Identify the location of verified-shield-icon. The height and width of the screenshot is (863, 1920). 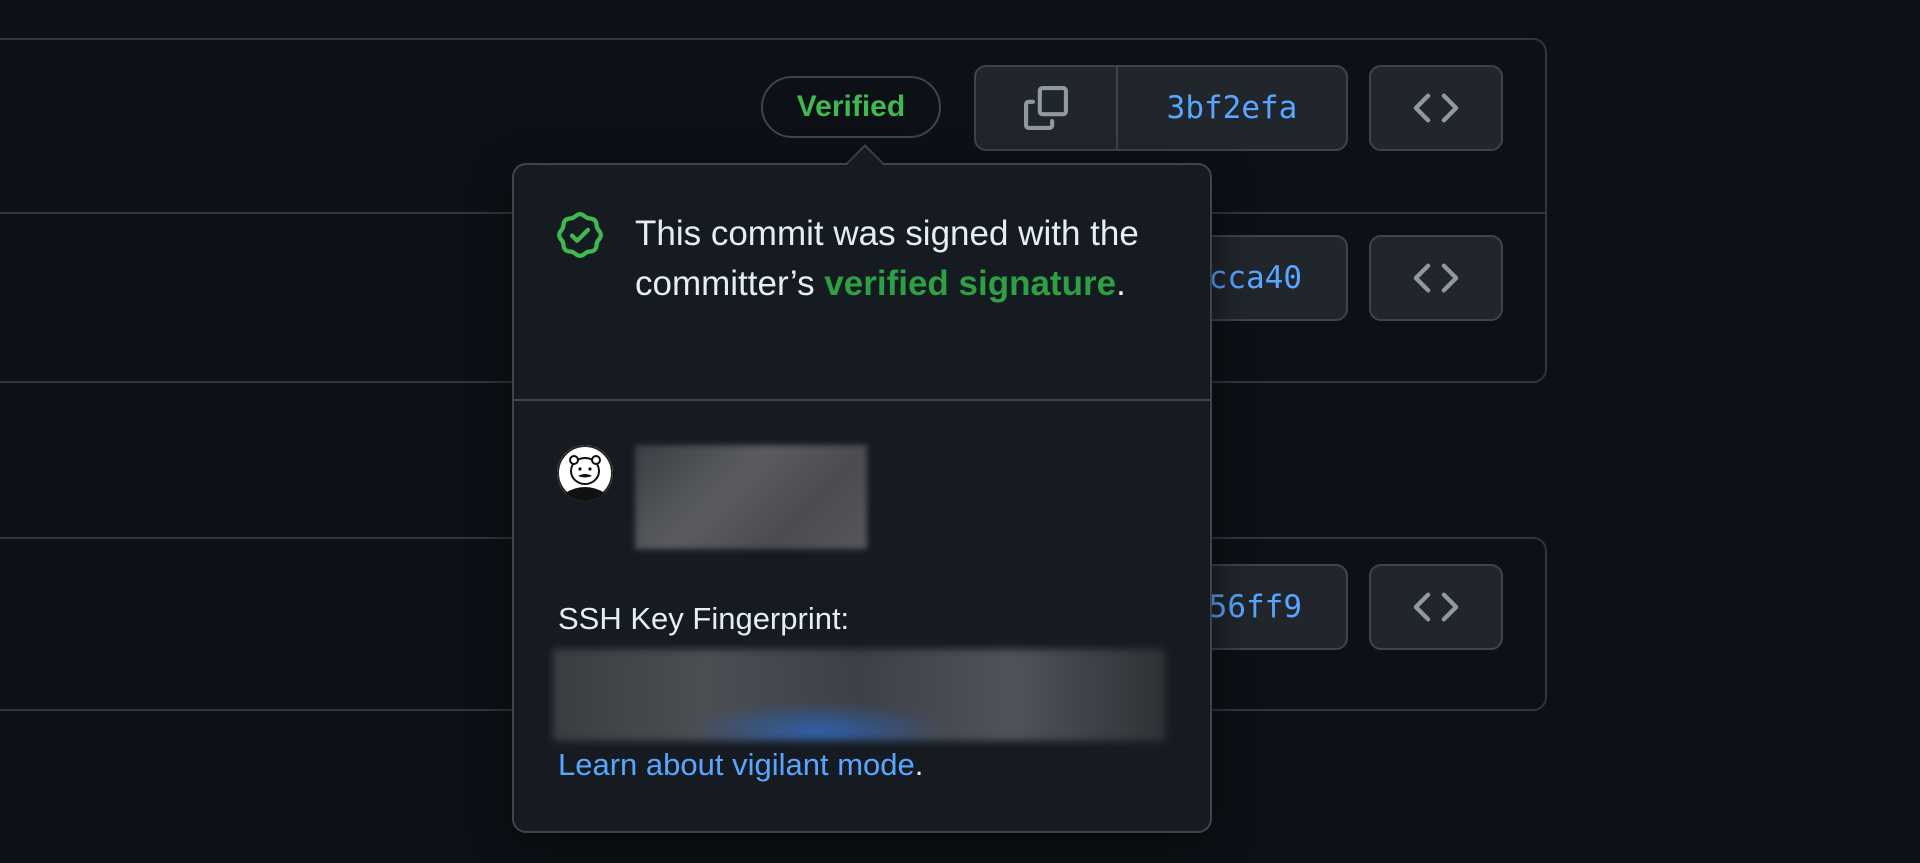
(580, 235).